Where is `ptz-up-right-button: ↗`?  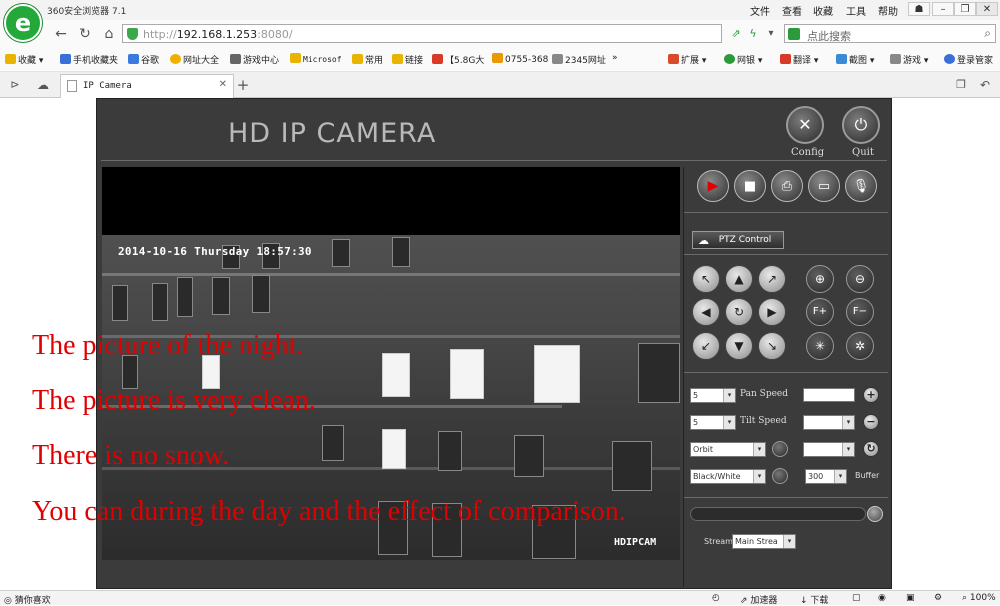 ptz-up-right-button: ↗ is located at coordinates (772, 279).